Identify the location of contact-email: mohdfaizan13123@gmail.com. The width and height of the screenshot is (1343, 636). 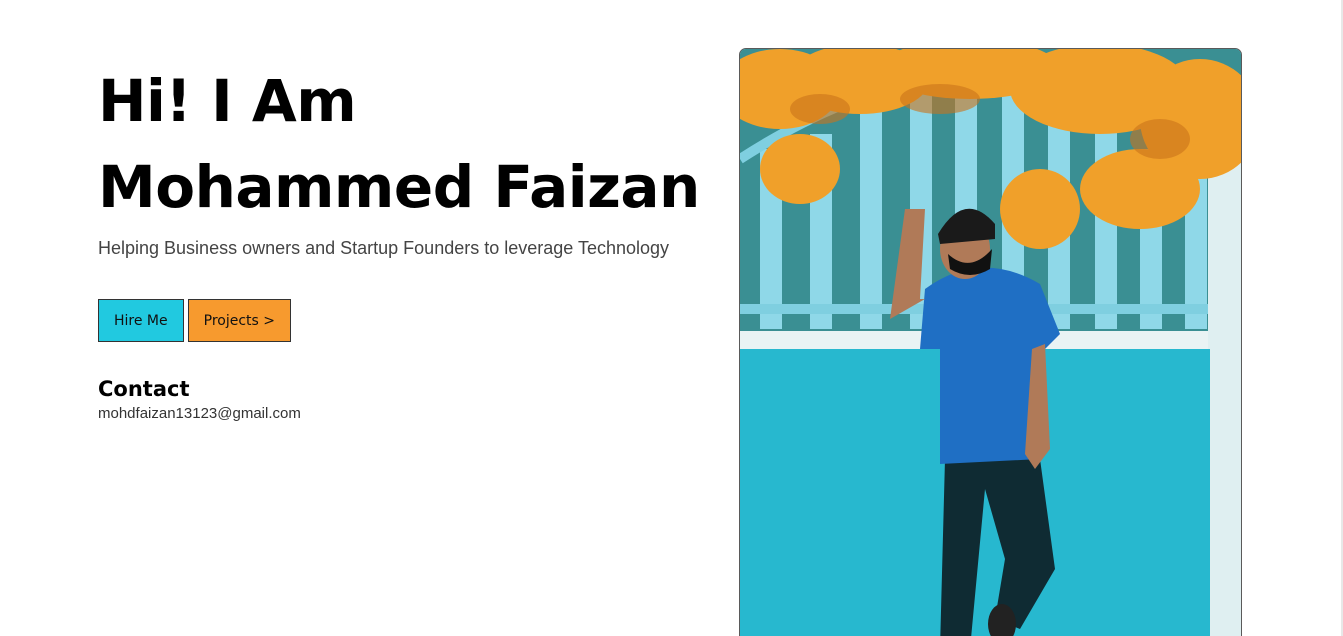
(199, 413).